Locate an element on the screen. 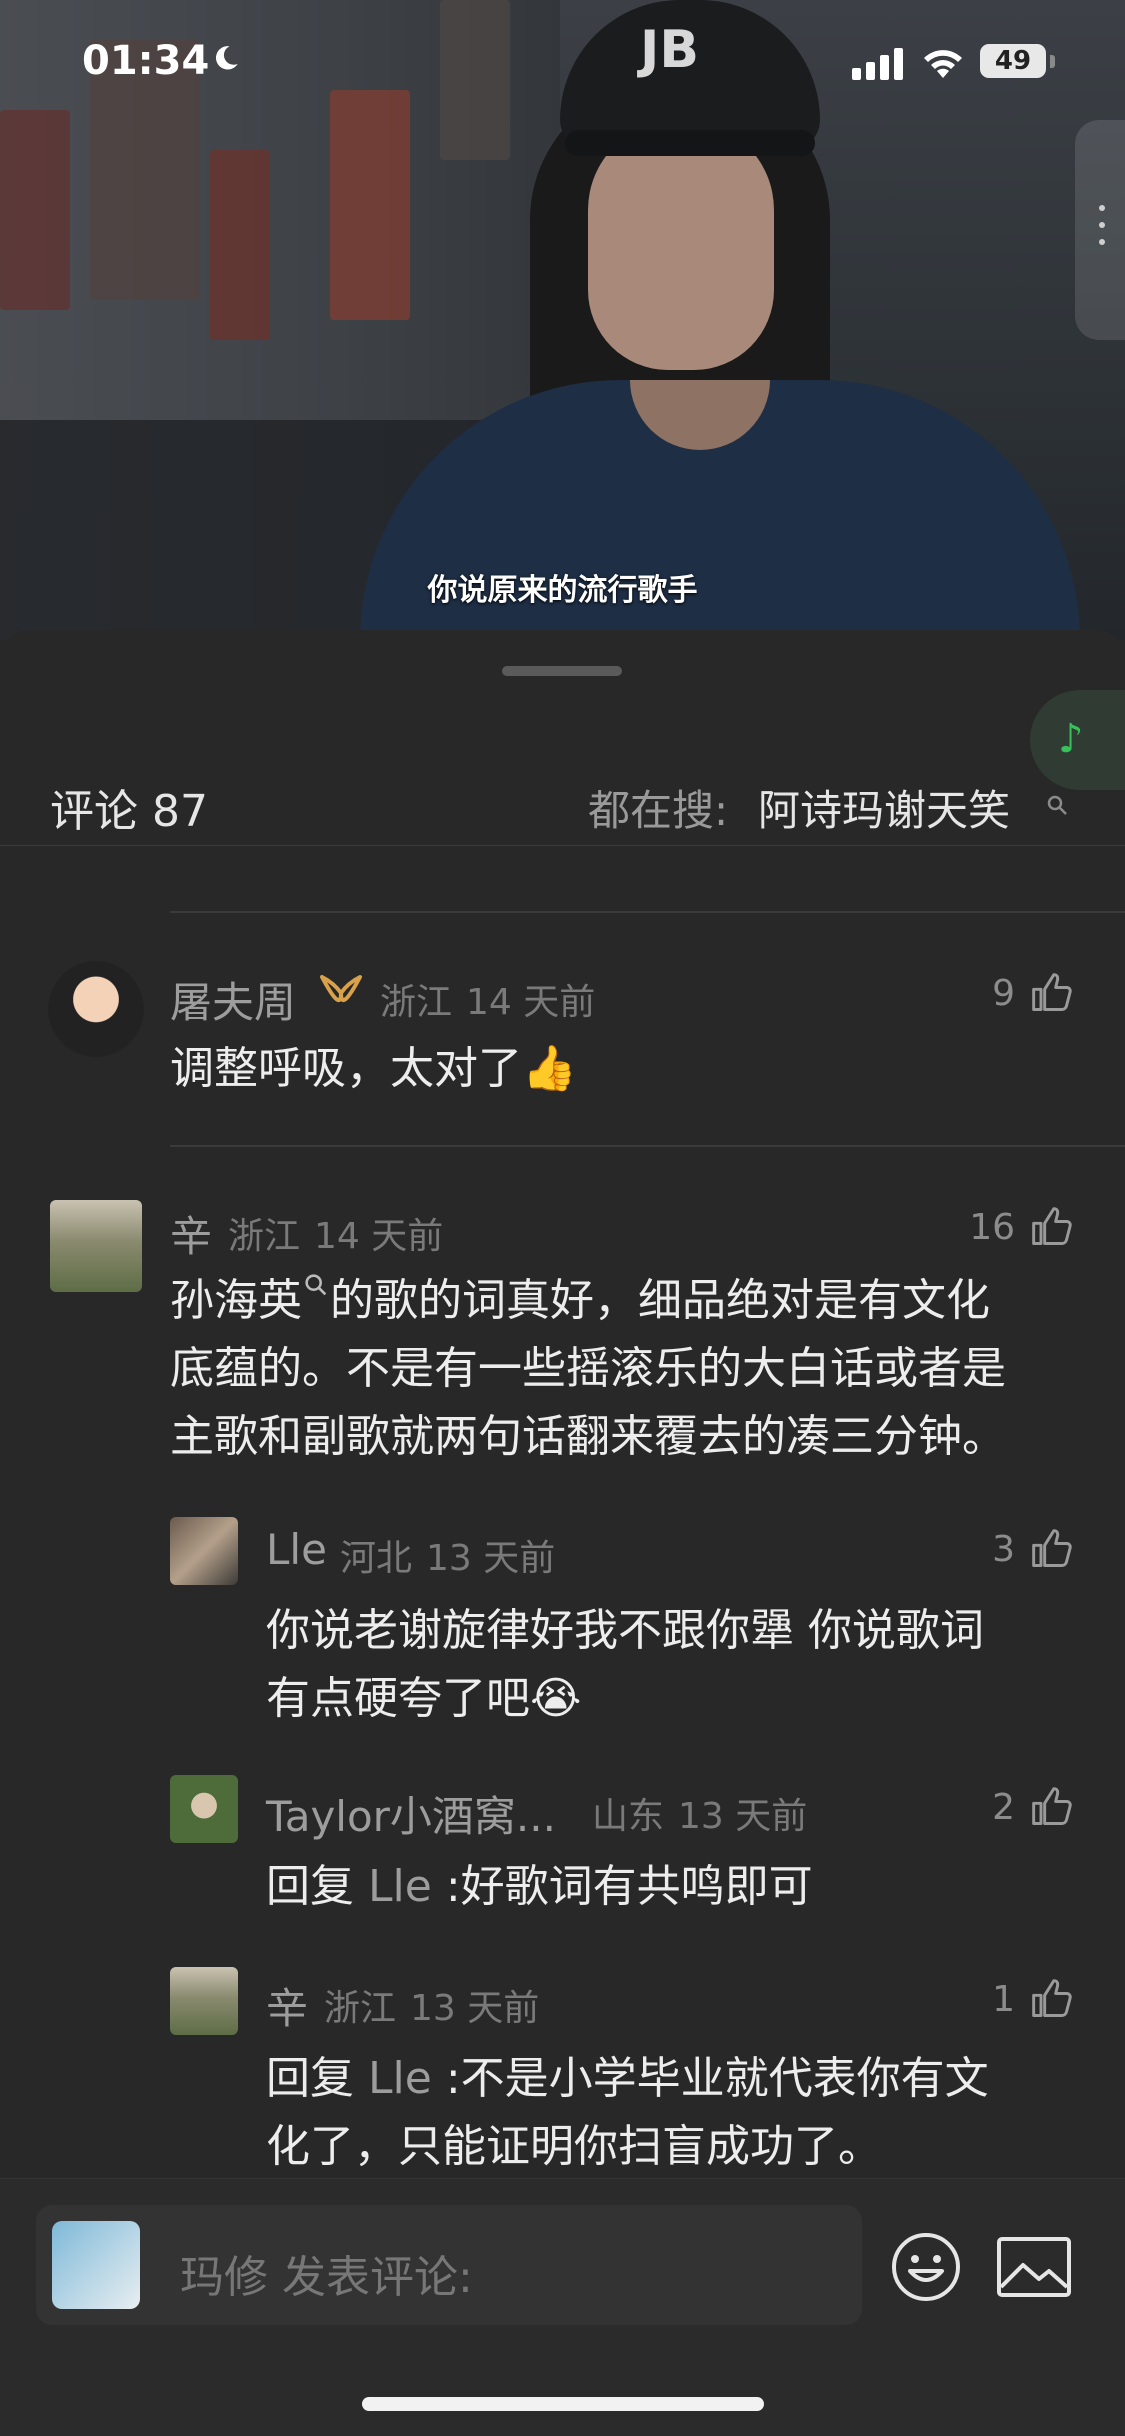  like-count: 2 is located at coordinates (1003, 1807).